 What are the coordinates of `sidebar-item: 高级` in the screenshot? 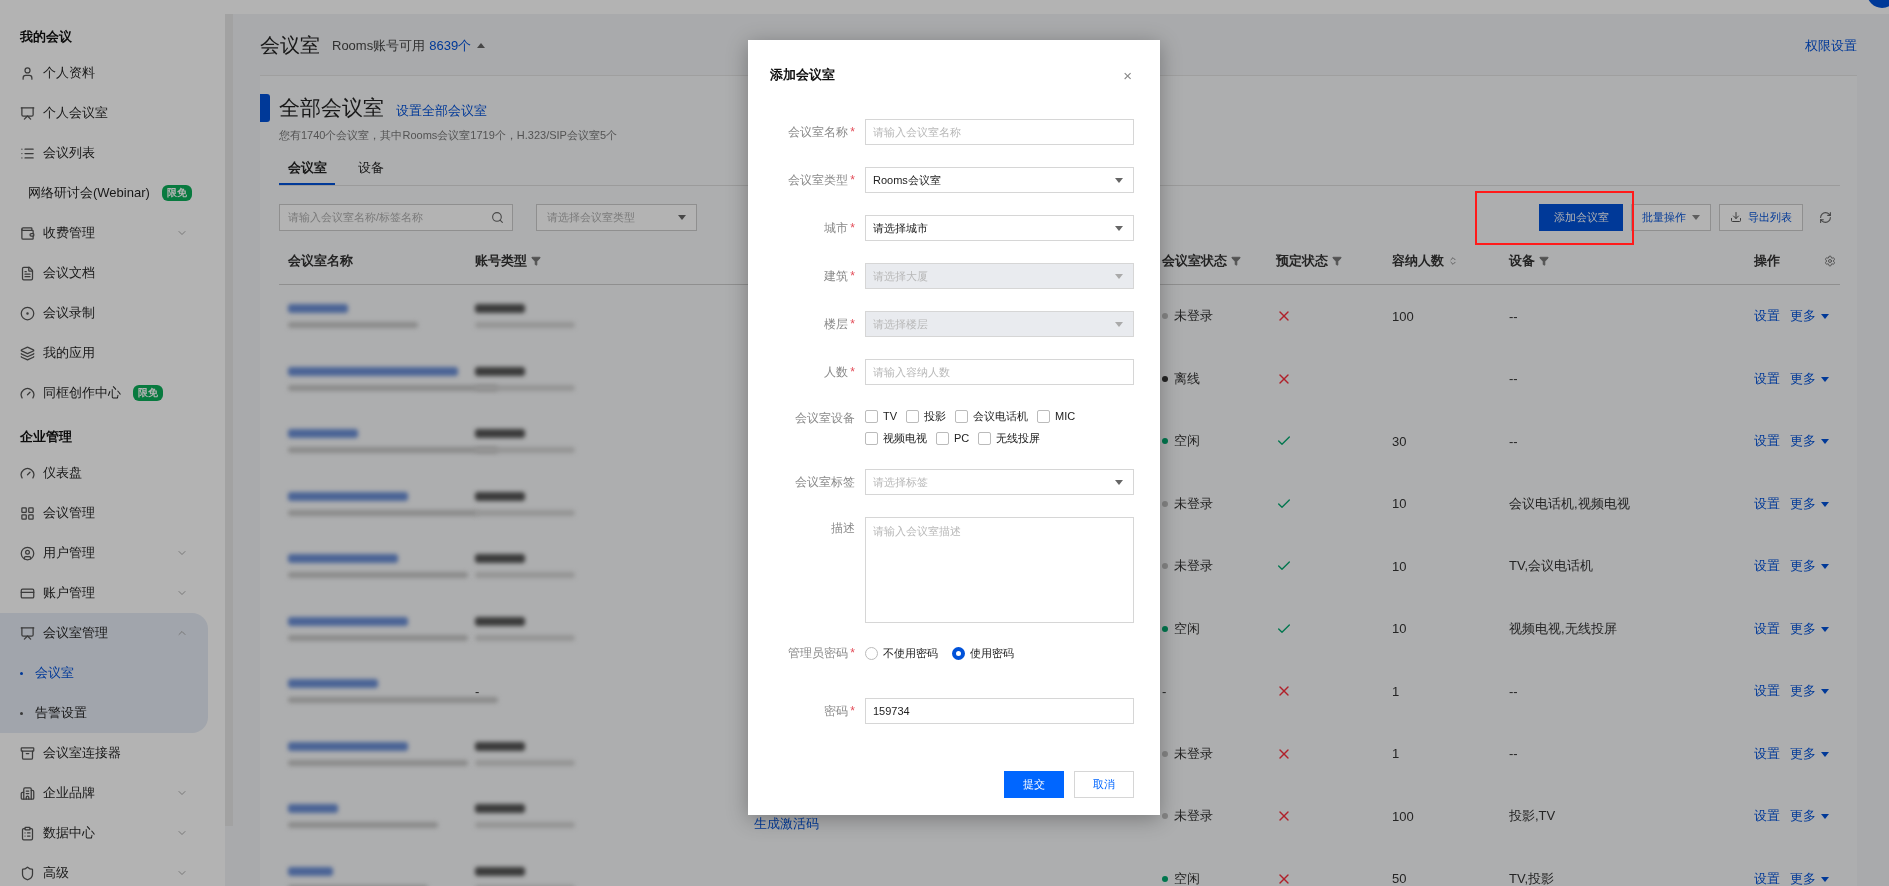 It's located at (104, 869).